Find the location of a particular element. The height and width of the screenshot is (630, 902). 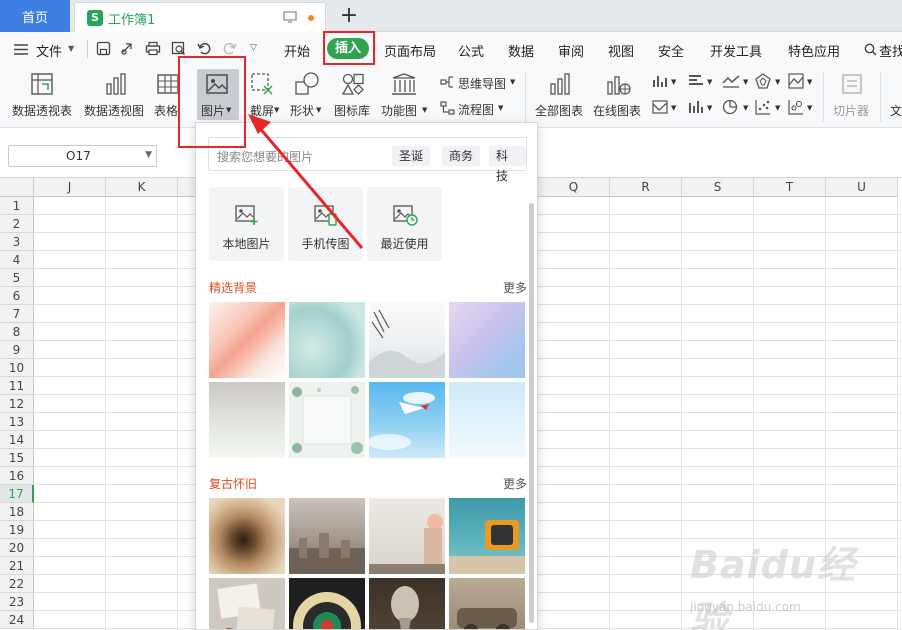

baidu-watermark: Baidu经验 jingyan.baidu.com is located at coordinates (790, 580).